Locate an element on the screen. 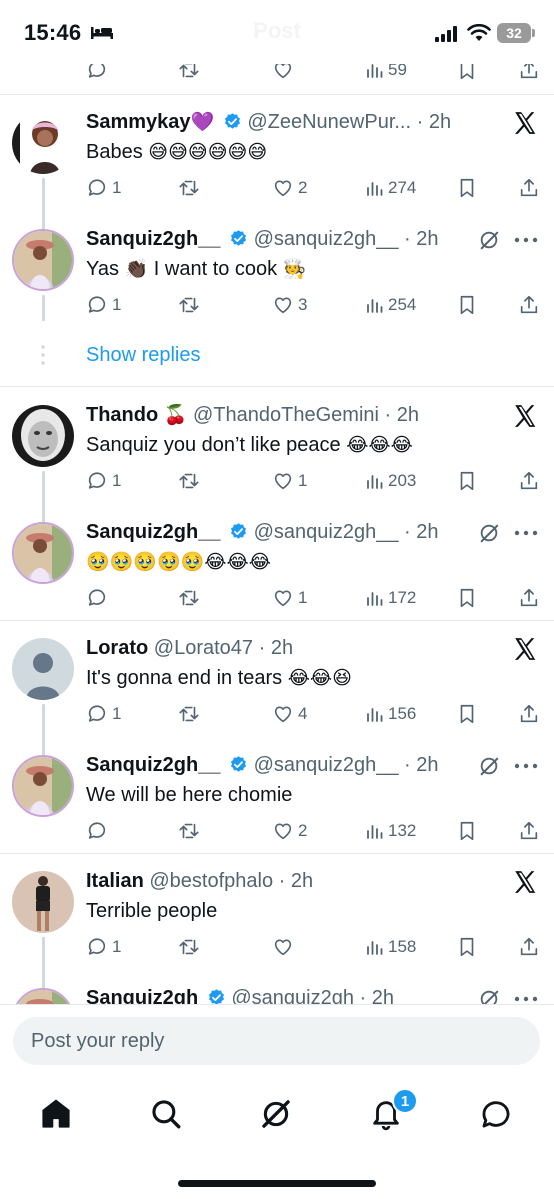  tweet-text: Babes 😅😅😅😅😅😅 is located at coordinates (176, 152).